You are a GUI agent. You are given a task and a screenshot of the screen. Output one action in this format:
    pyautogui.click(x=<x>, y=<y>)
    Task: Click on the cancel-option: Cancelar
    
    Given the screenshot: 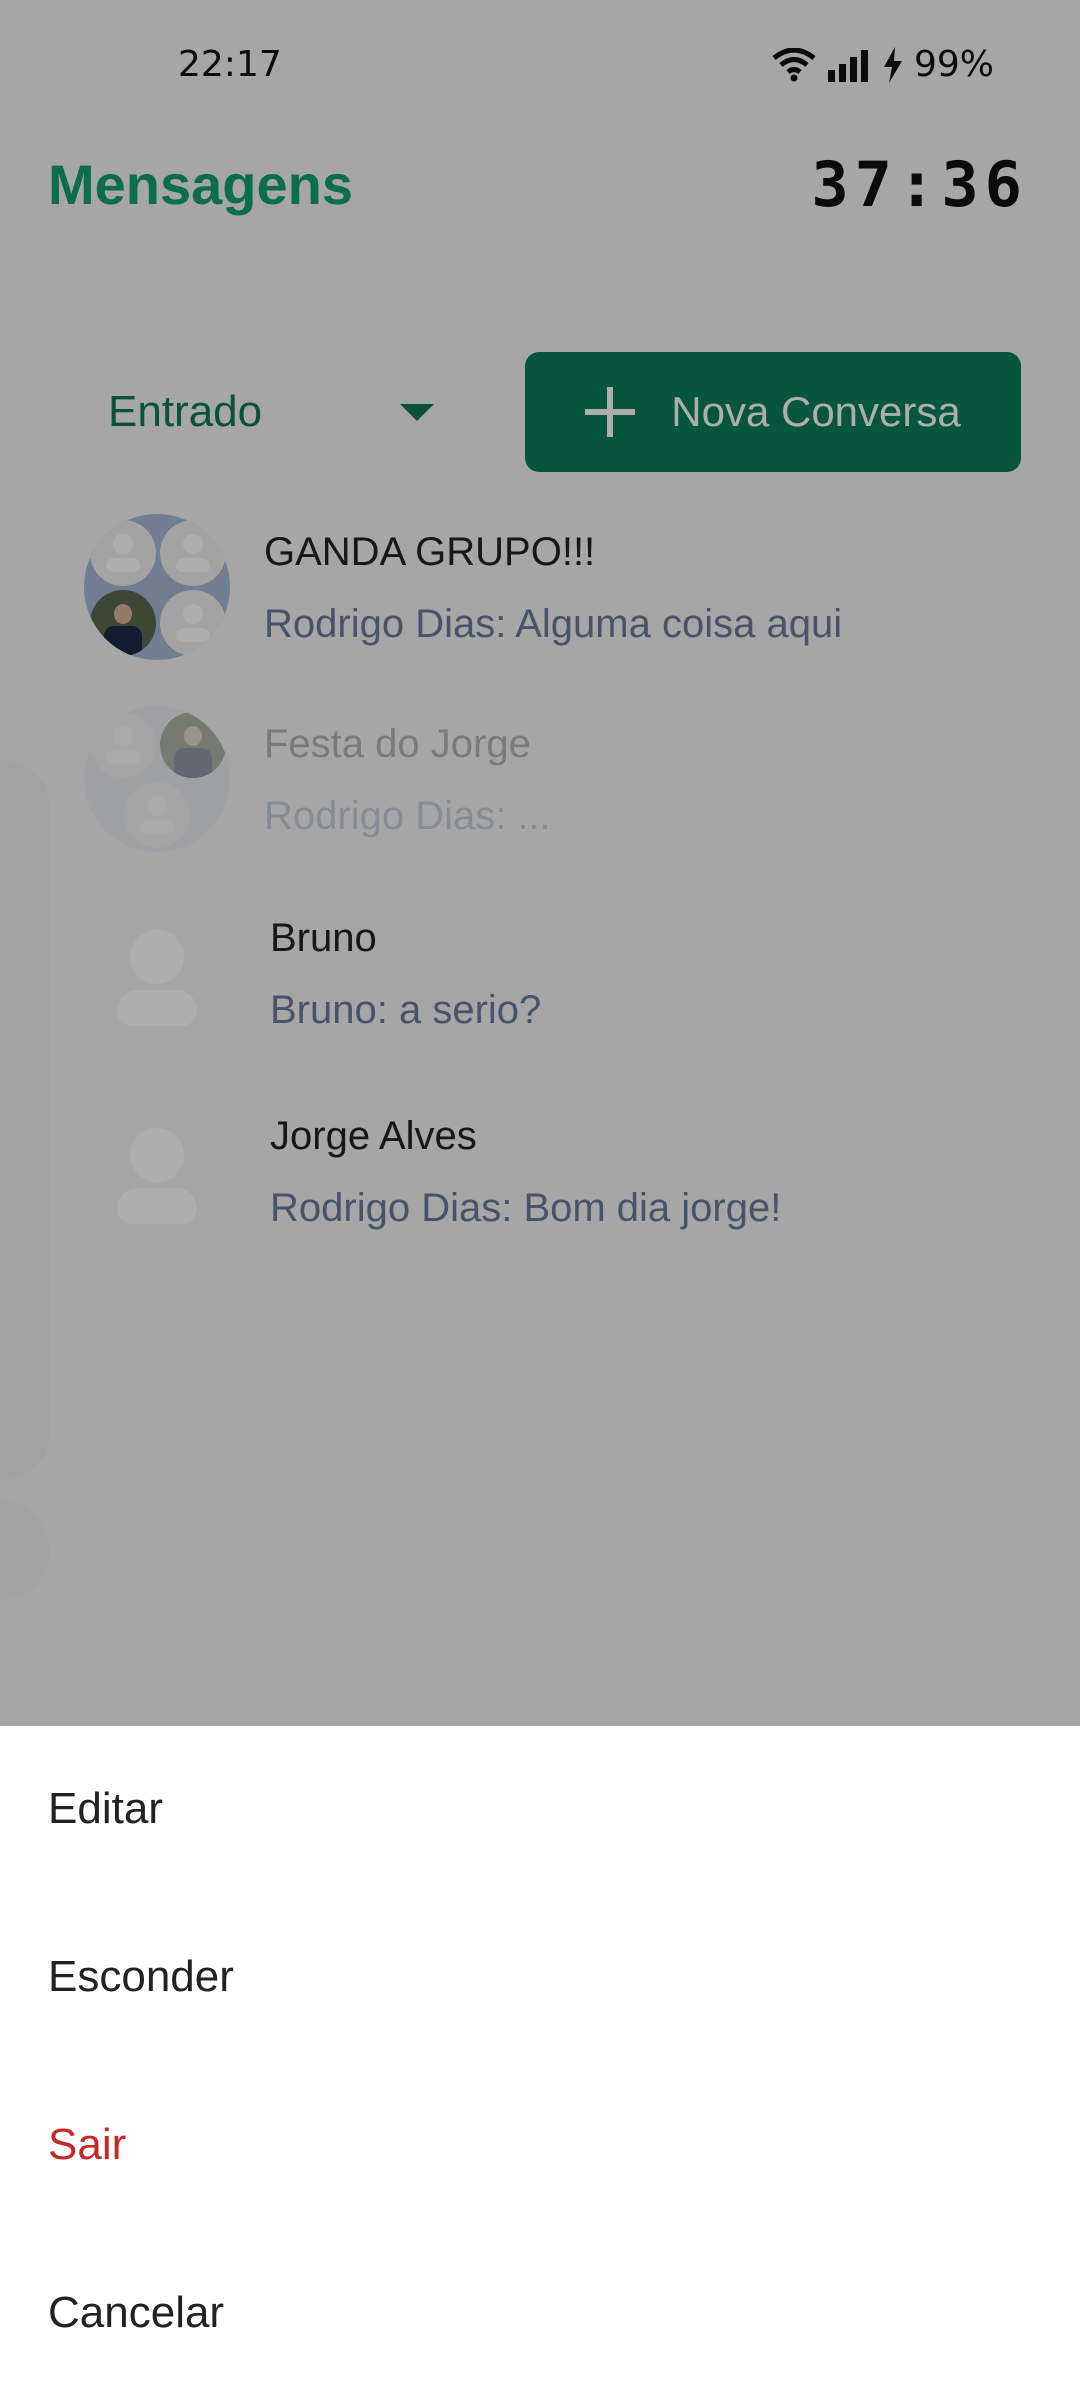 What is the action you would take?
    pyautogui.click(x=136, y=2313)
    